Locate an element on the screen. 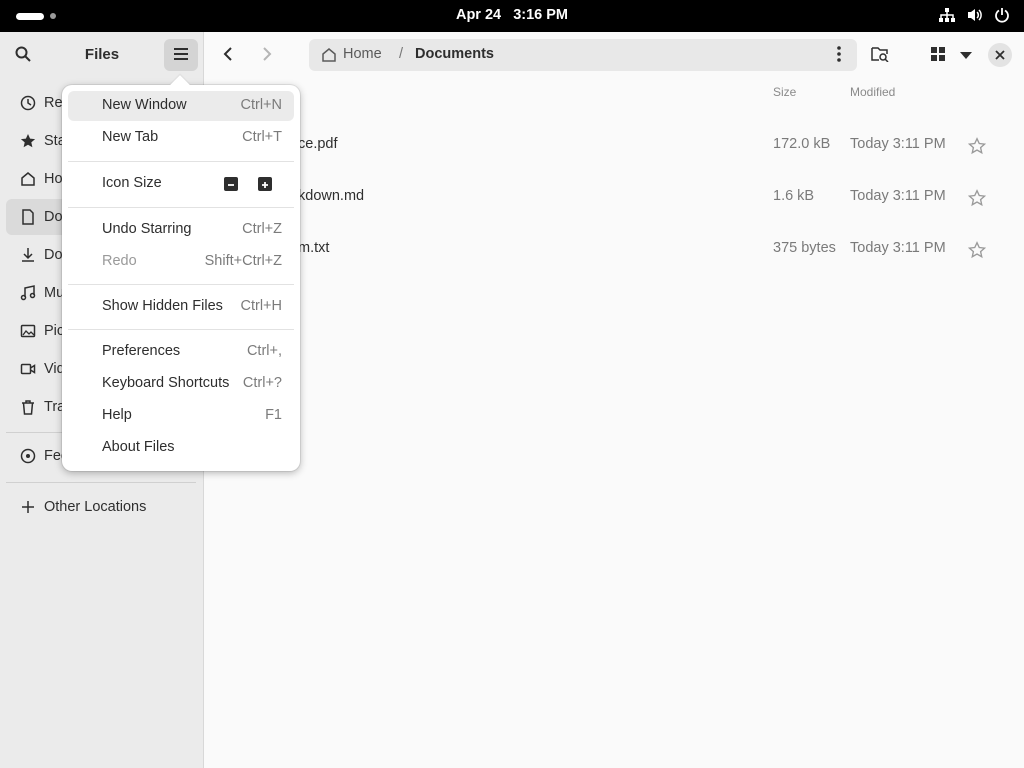 The height and width of the screenshot is (768, 1024). file-row: kdown.md 1.6 kB Today 3:11 PM is located at coordinates (614, 198).